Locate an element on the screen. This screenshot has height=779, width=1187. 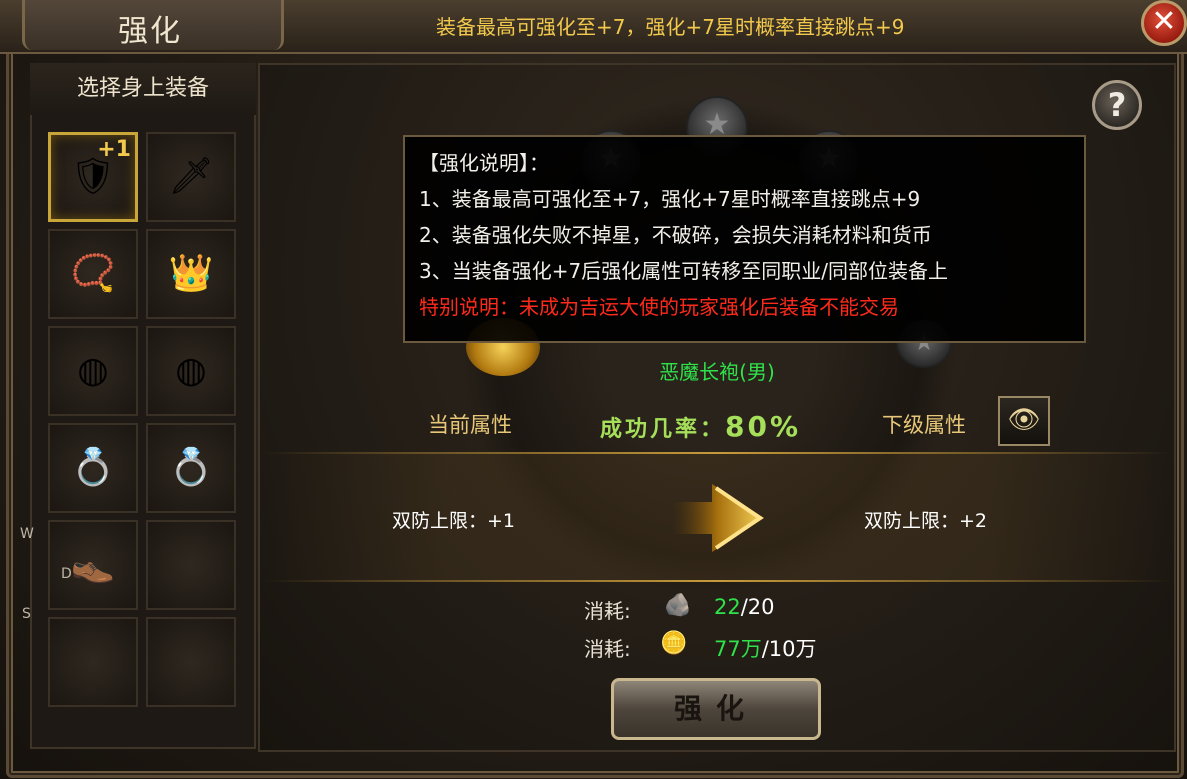
tooltip-warning: 特别说明：未成为吉运大使的玩家强化后装备不能交易 is located at coordinates (659, 307).